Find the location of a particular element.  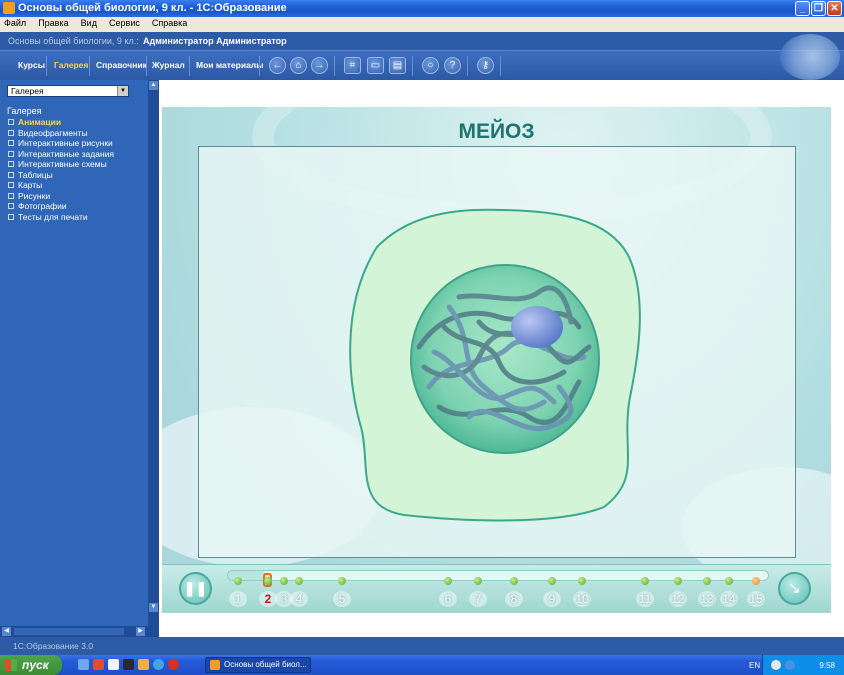

windows-flag-icon is located at coordinates (11, 665).